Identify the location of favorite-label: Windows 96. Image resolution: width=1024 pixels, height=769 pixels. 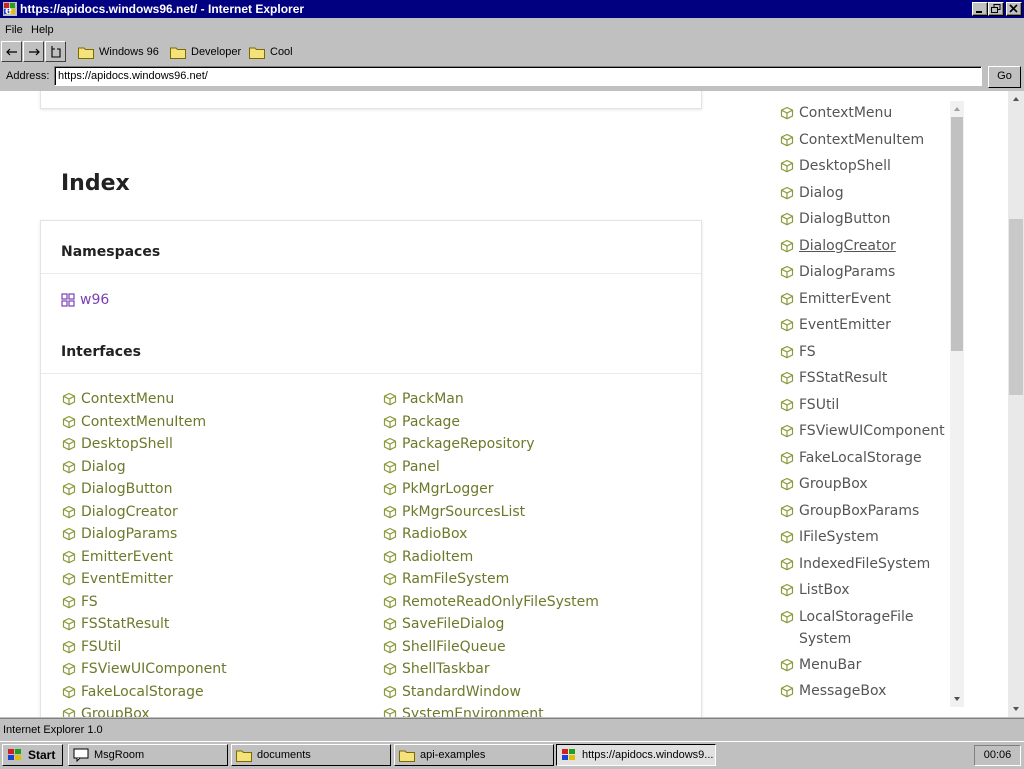
(129, 52).